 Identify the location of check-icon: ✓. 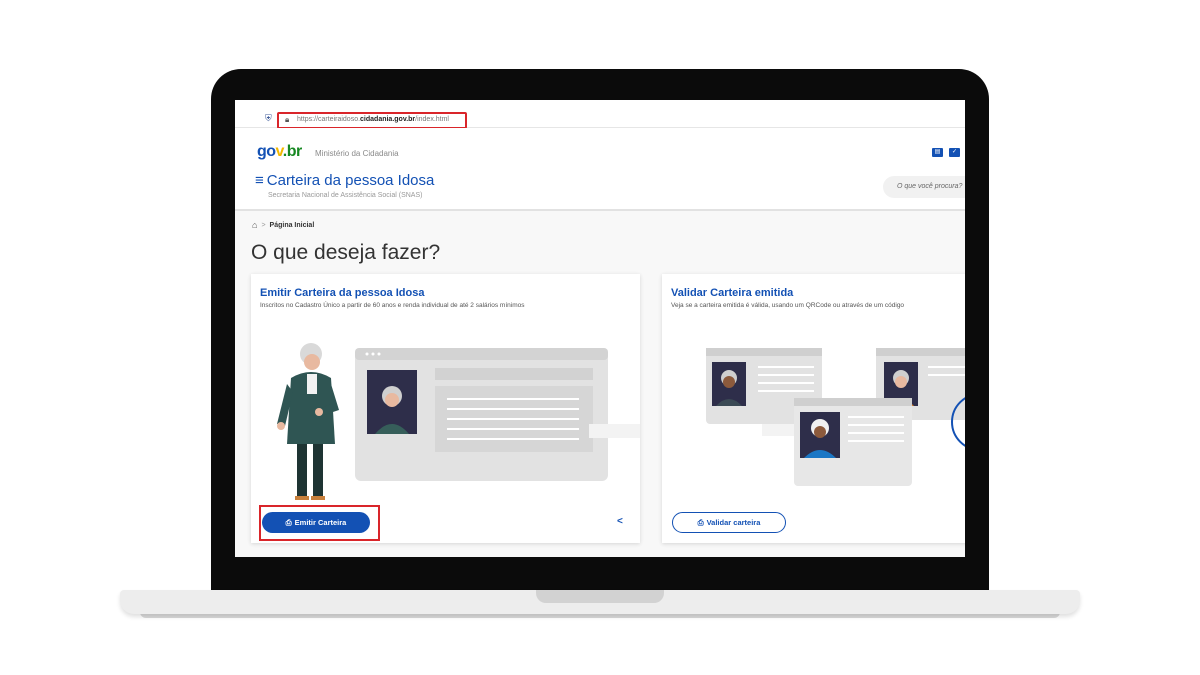
(954, 152).